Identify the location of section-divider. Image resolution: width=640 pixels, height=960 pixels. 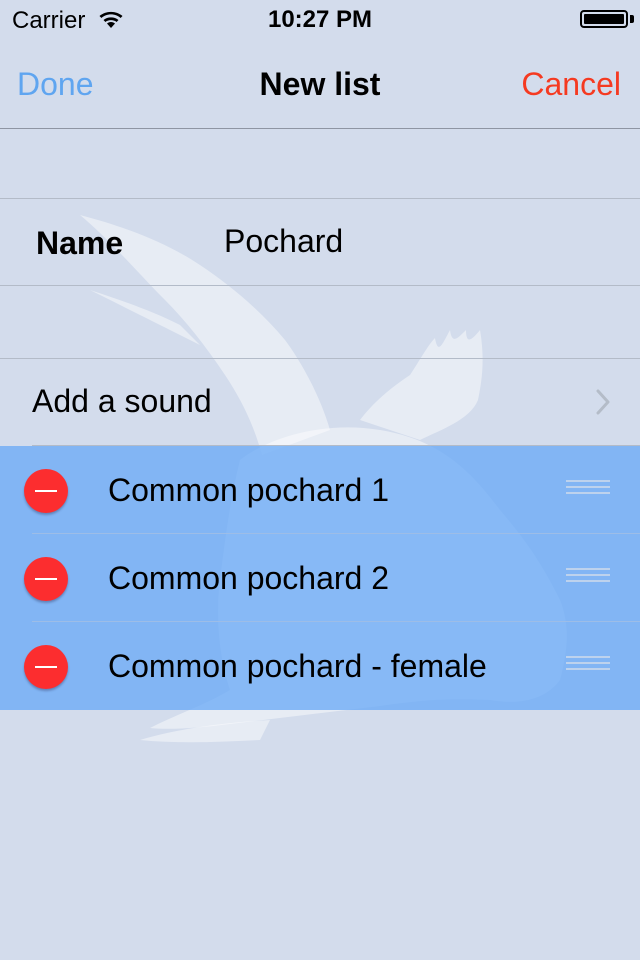
(320, 285).